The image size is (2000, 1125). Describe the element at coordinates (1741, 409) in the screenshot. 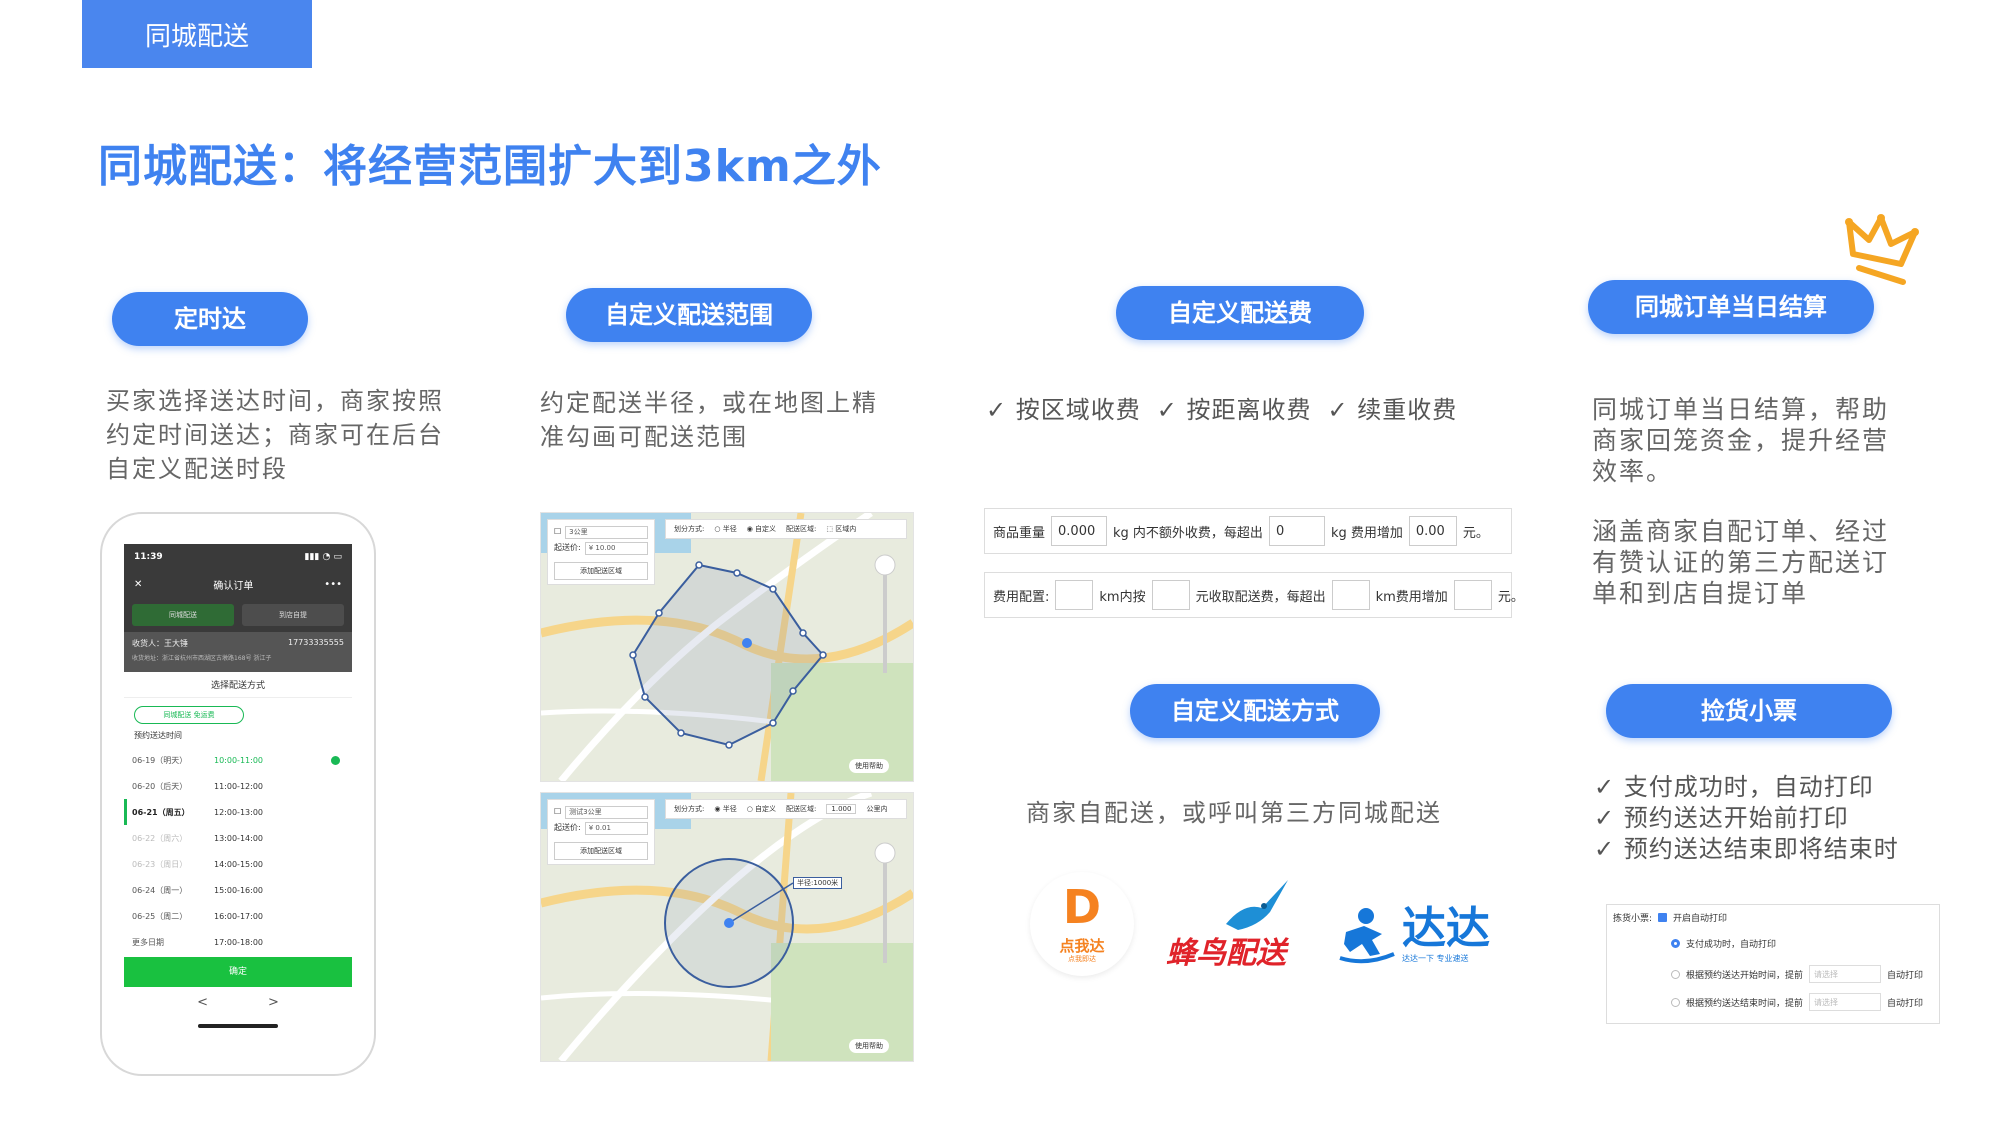

I see `desc-line: 同城订单当日结算，帮助` at that location.